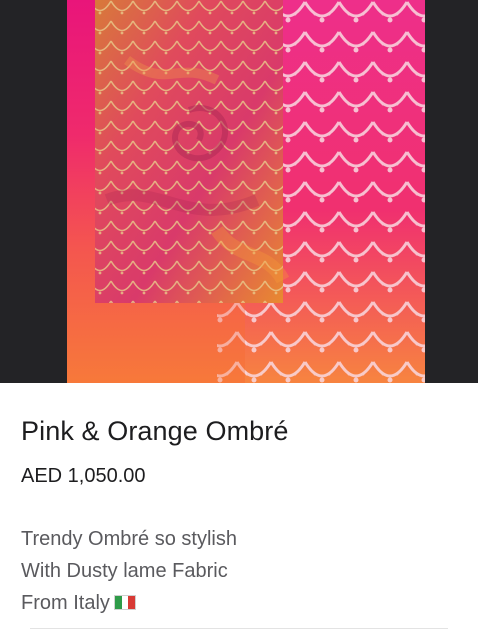 Image resolution: width=478 pixels, height=630 pixels. I want to click on description-line: Trendy Ombré so stylish, so click(129, 539).